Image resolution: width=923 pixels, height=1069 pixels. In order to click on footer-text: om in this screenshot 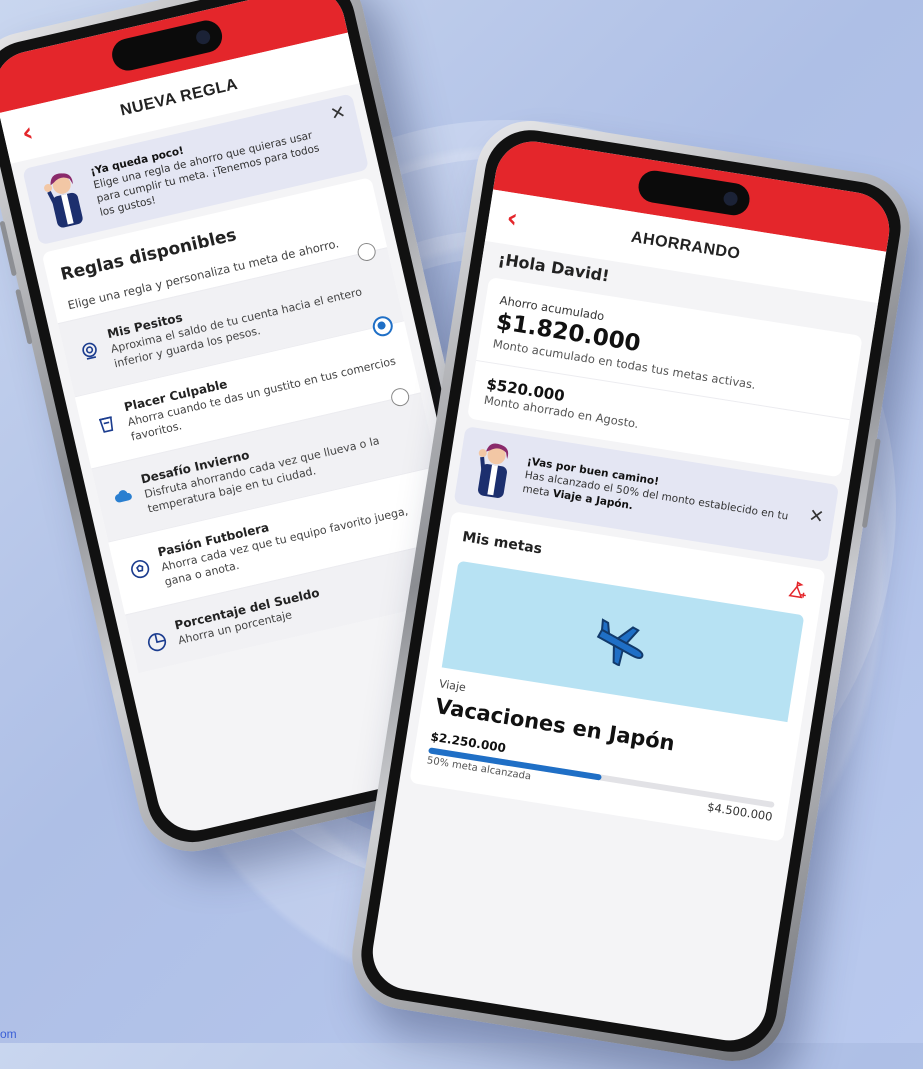, I will do `click(8, 1034)`.